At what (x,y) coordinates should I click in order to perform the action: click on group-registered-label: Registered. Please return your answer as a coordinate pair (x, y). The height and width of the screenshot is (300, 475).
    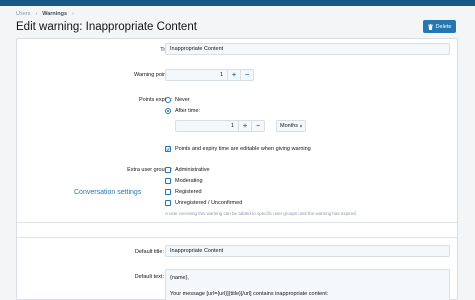
    Looking at the image, I should click on (188, 192).